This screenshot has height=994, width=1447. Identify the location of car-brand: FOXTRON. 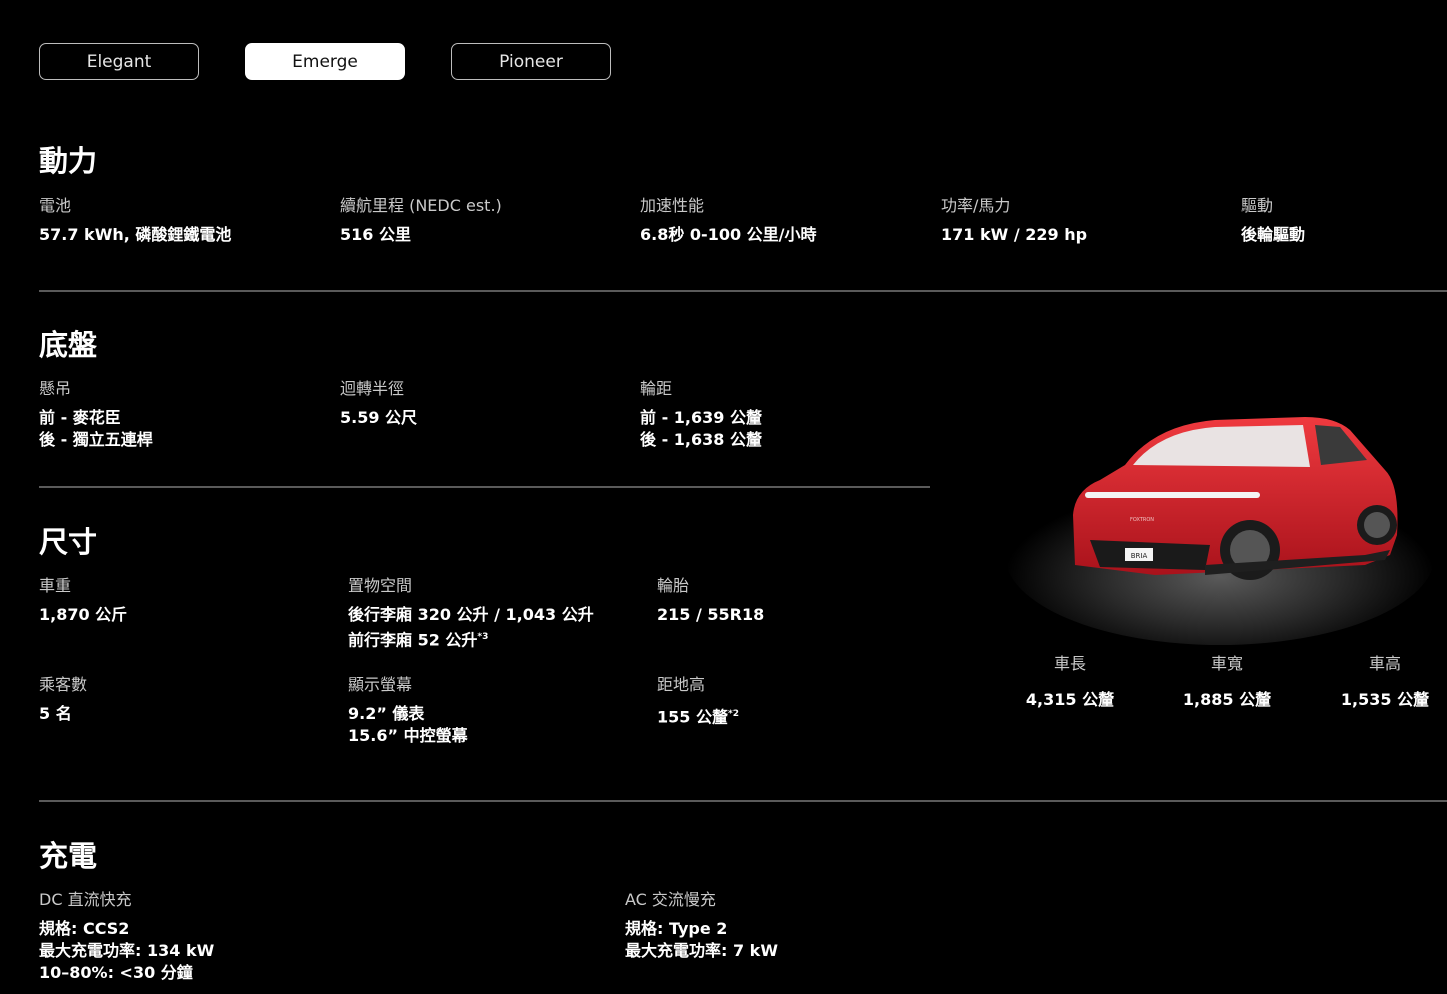
(1142, 520).